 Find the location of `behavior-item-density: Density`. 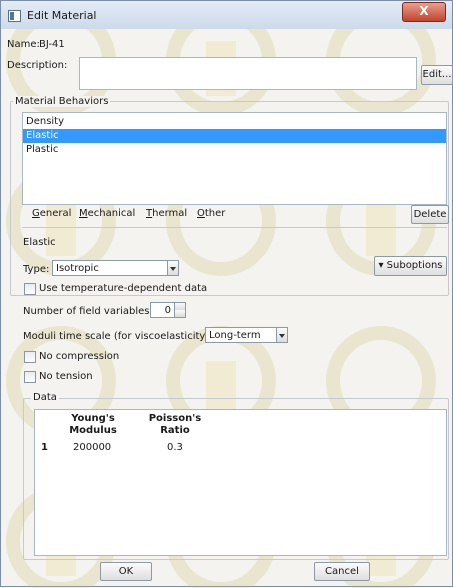

behavior-item-density: Density is located at coordinates (234, 122).